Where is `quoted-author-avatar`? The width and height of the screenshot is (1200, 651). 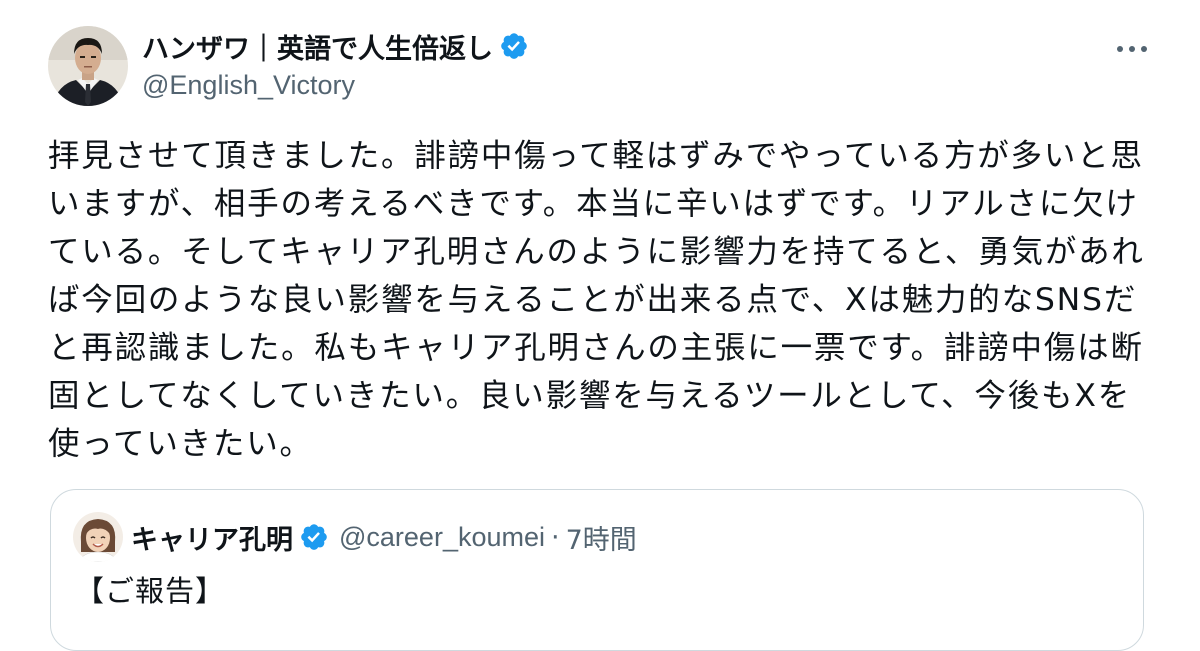 quoted-author-avatar is located at coordinates (98, 537).